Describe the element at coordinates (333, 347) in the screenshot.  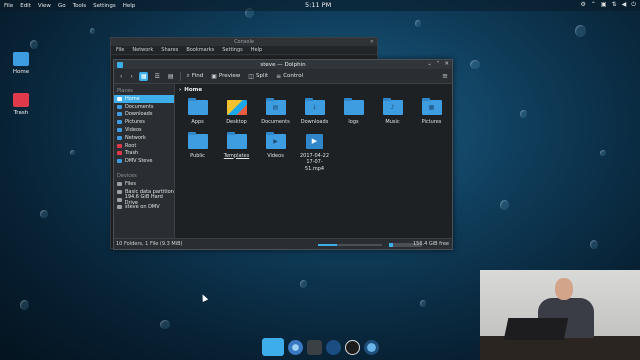
I see `steam-app-icon` at that location.